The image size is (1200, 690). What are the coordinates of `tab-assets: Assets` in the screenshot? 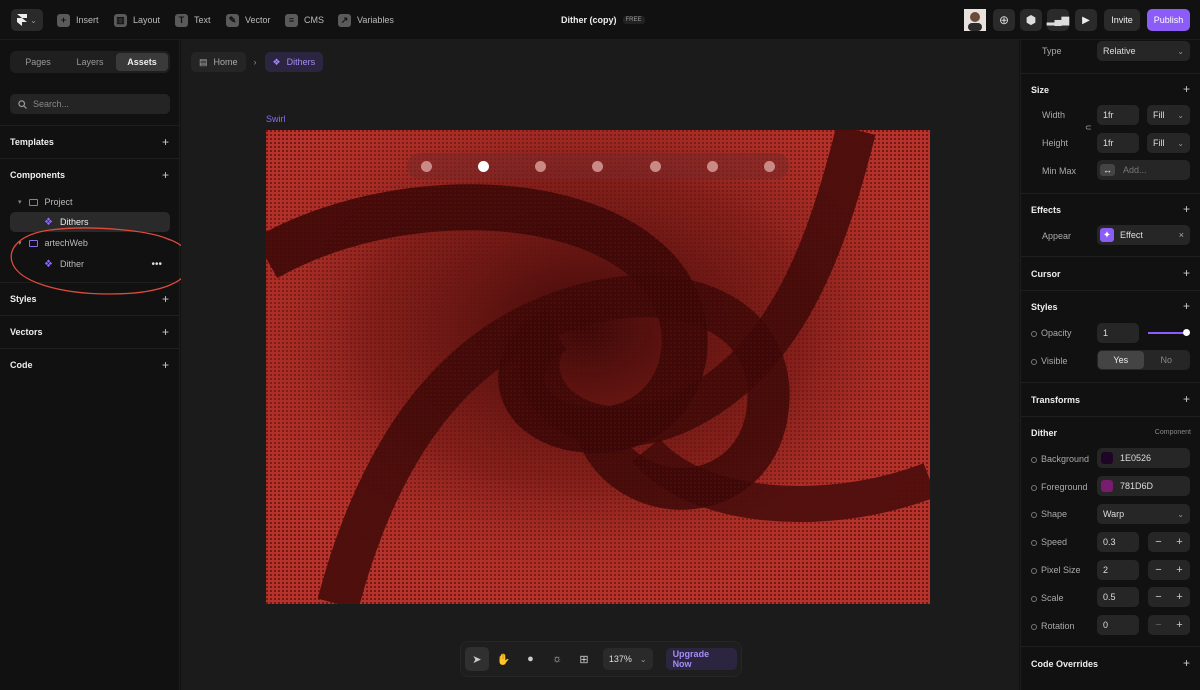 It's located at (142, 62).